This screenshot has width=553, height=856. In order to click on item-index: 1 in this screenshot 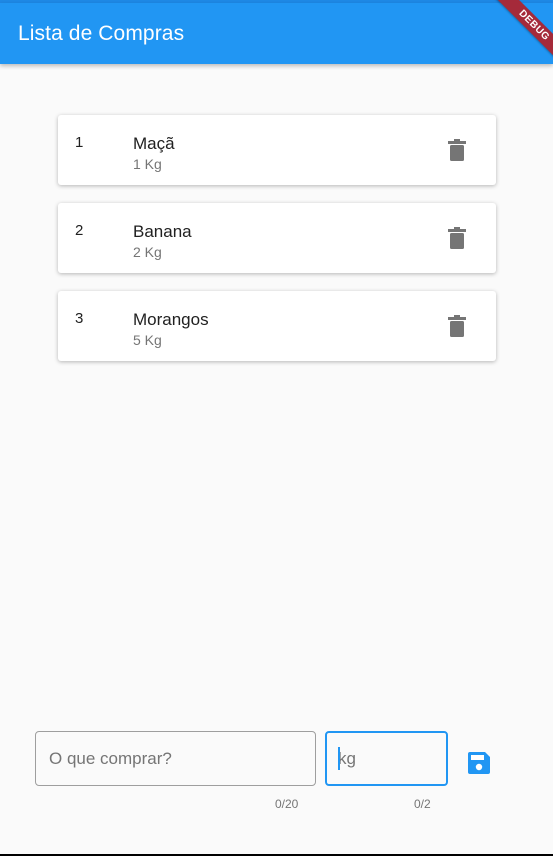, I will do `click(79, 142)`.